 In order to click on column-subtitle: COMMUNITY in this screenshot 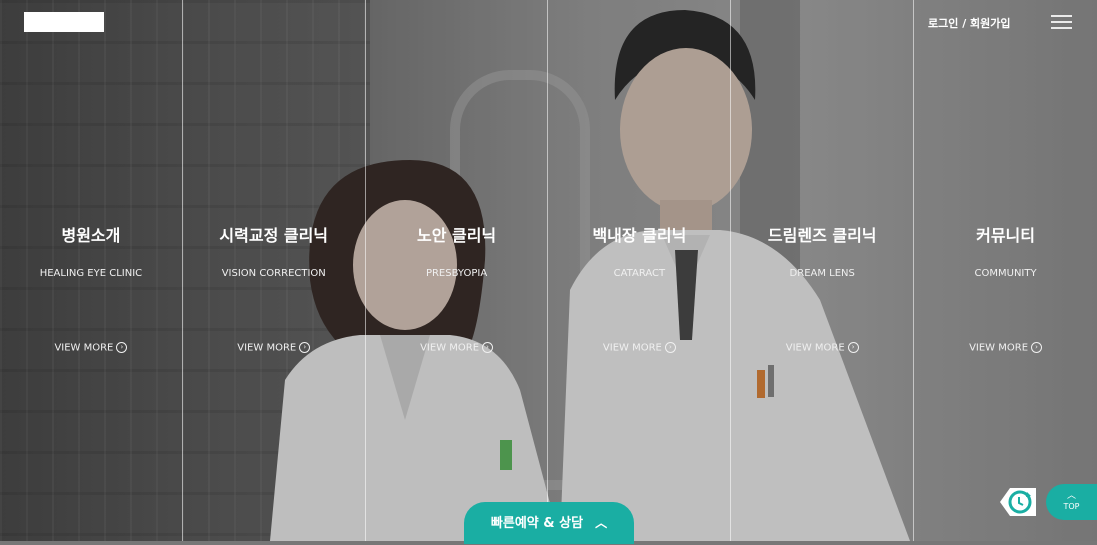, I will do `click(1005, 273)`.